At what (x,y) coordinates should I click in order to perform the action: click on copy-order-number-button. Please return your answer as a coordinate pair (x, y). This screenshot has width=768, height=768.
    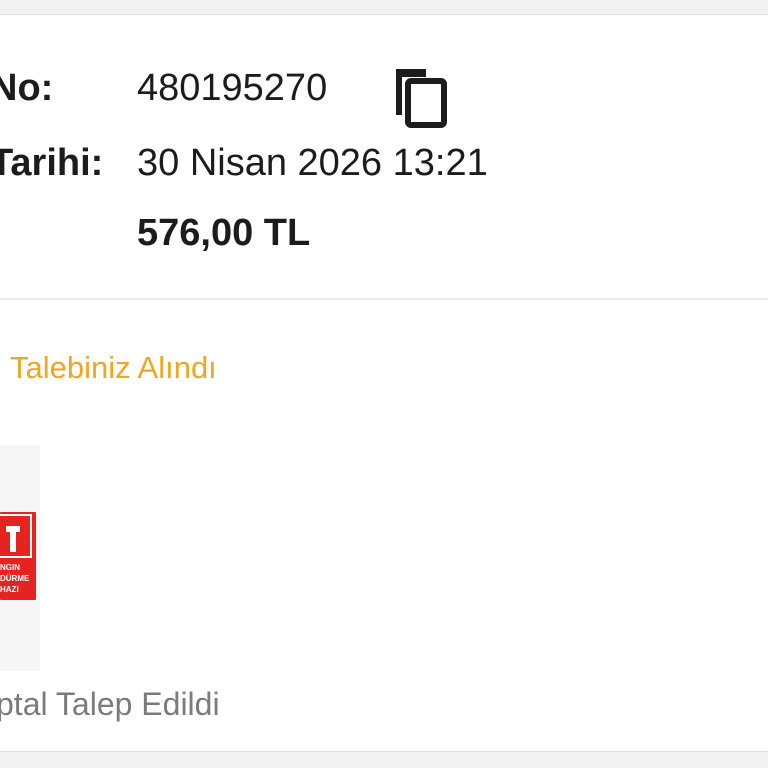
    Looking at the image, I should click on (421, 98).